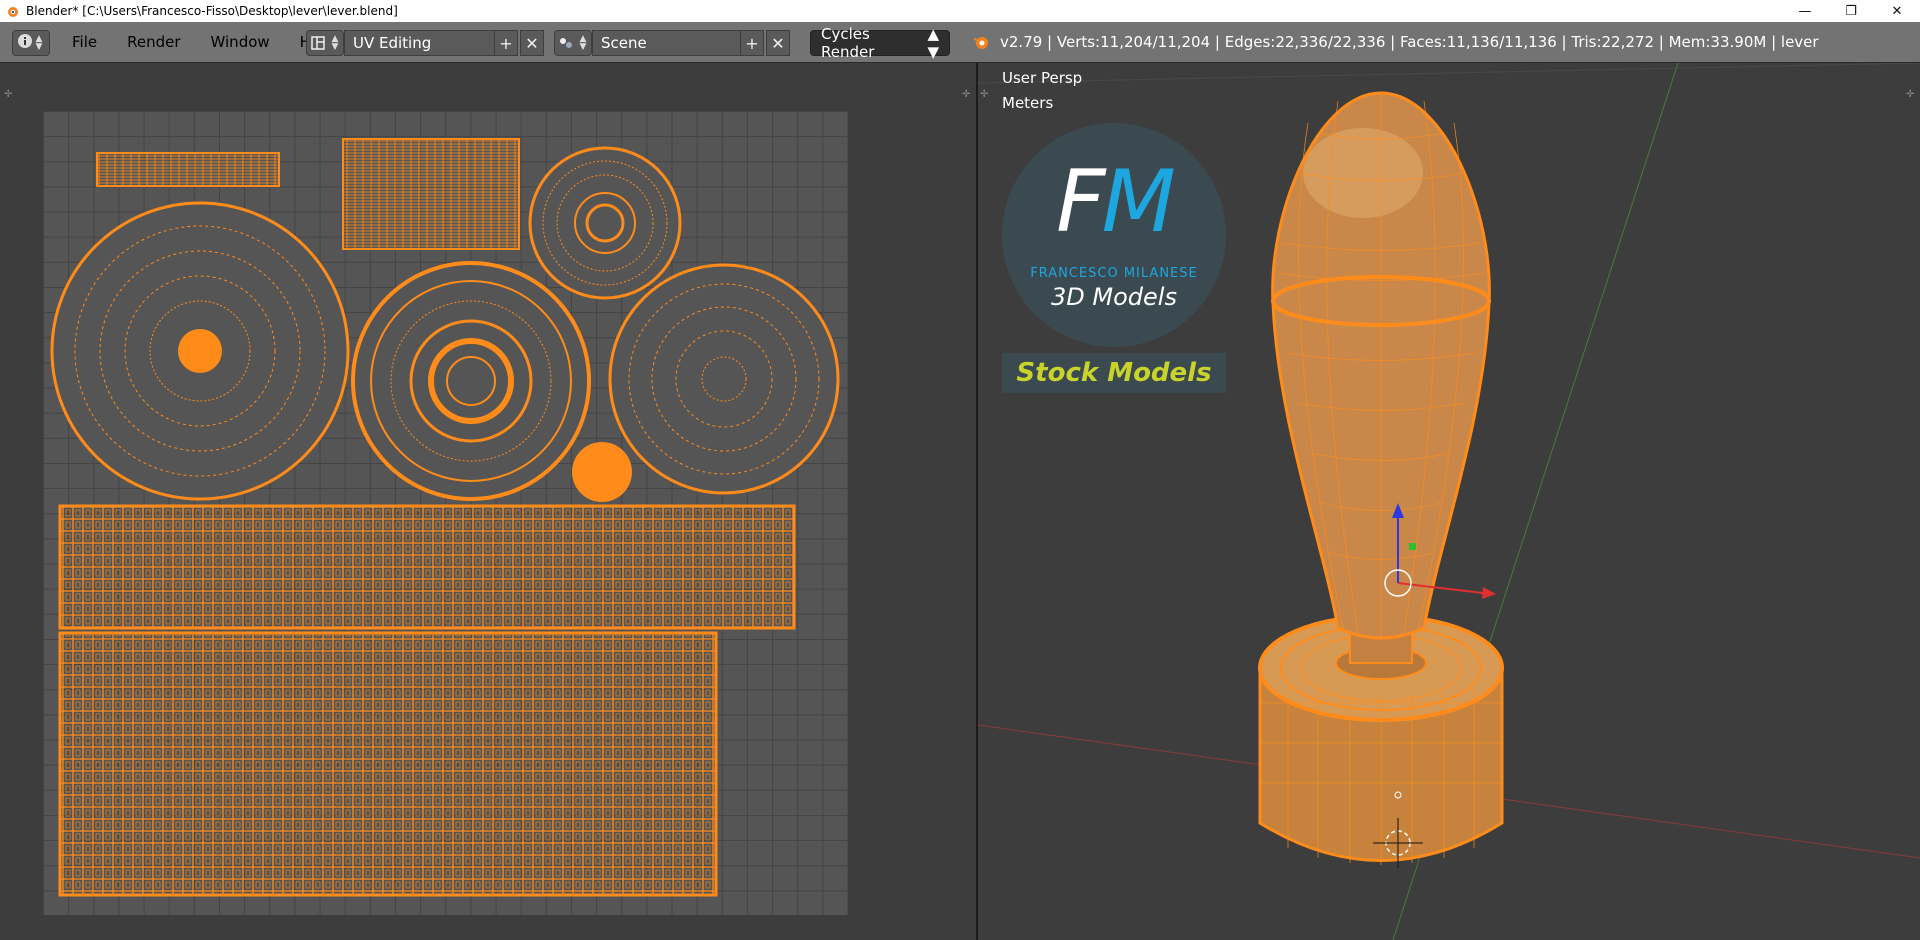  I want to click on layout-icon, so click(318, 43).